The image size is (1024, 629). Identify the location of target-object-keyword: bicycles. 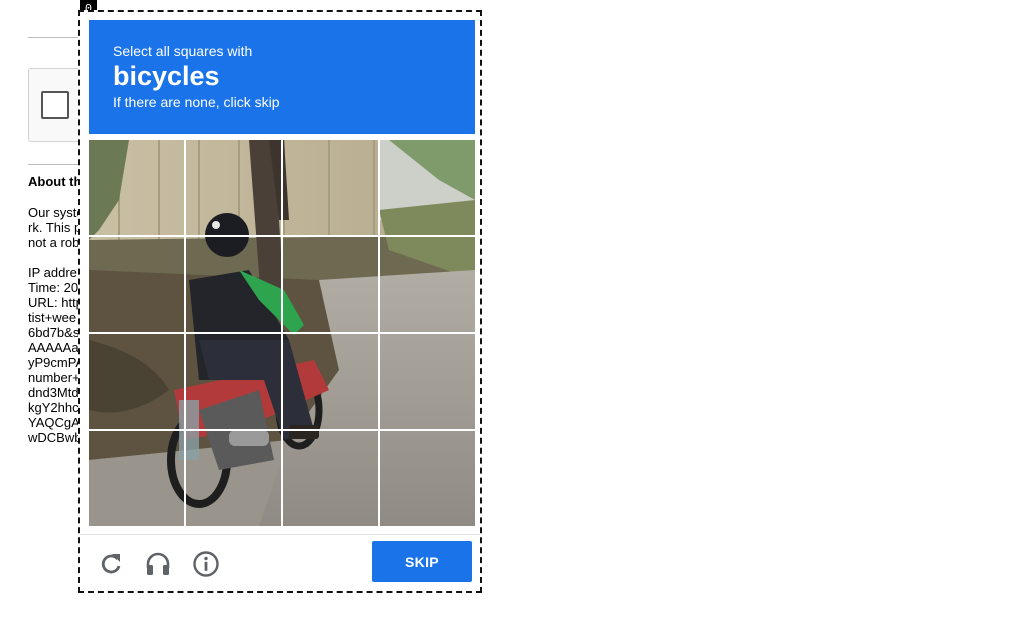
(166, 76).